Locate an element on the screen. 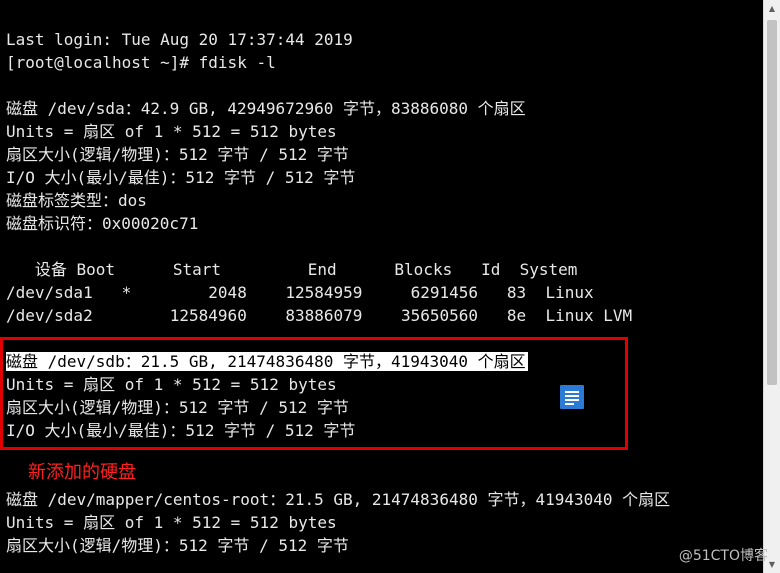 The image size is (780, 573). terminal-line-sda-identifier: 磁盘标识符：0x00020c71 is located at coordinates (102, 223).